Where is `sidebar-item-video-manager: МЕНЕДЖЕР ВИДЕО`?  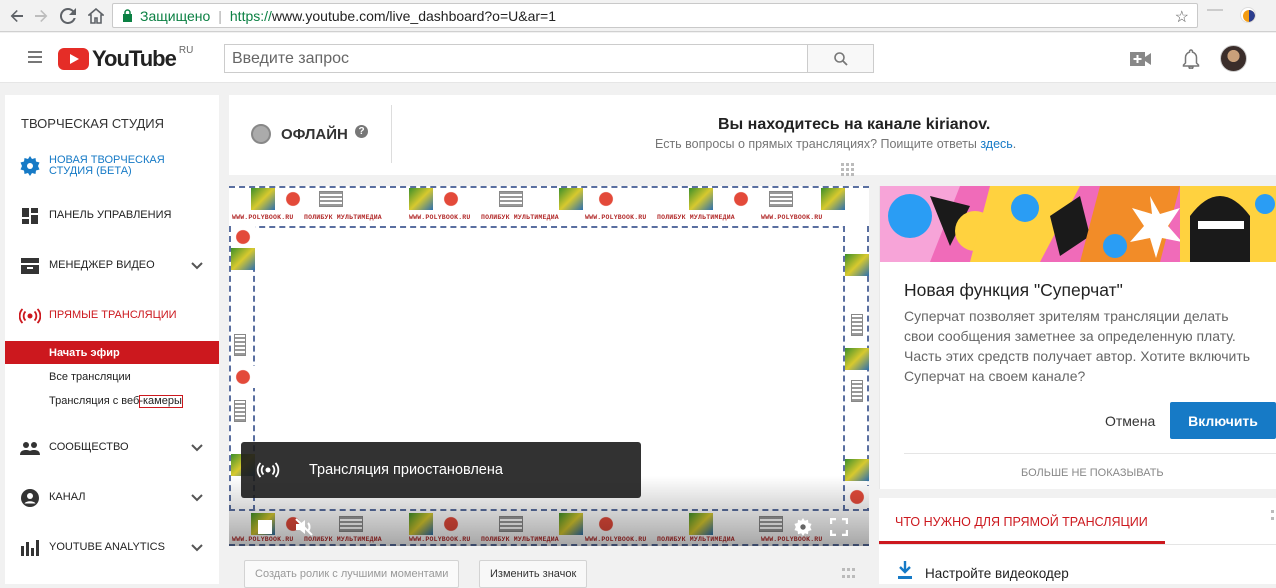 sidebar-item-video-manager: МЕНЕДЖЕР ВИДЕО is located at coordinates (112, 266).